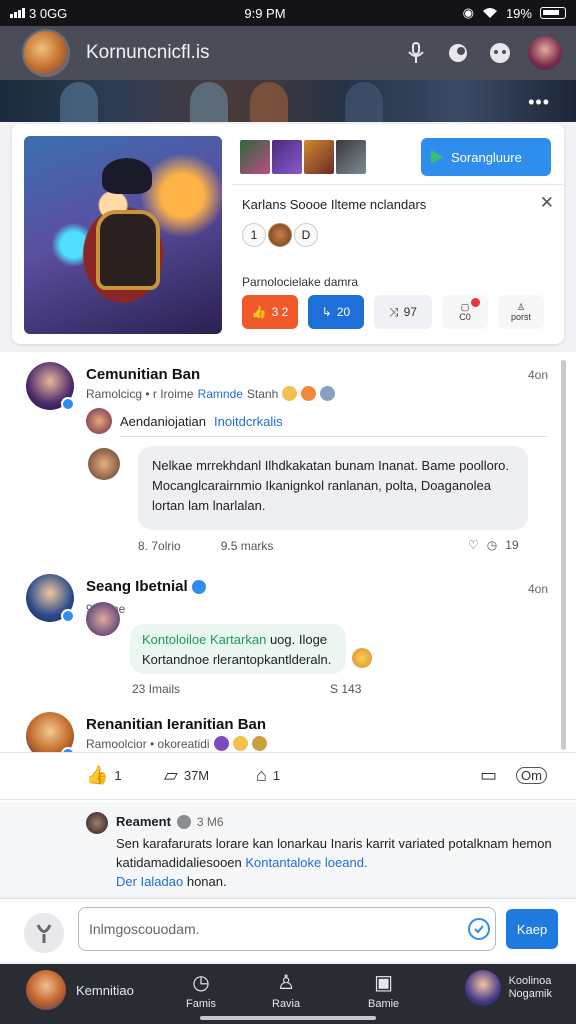 The width and height of the screenshot is (576, 1024). Describe the element at coordinates (186, 775) in the screenshot. I see `comment-action: ▱ 37M` at that location.